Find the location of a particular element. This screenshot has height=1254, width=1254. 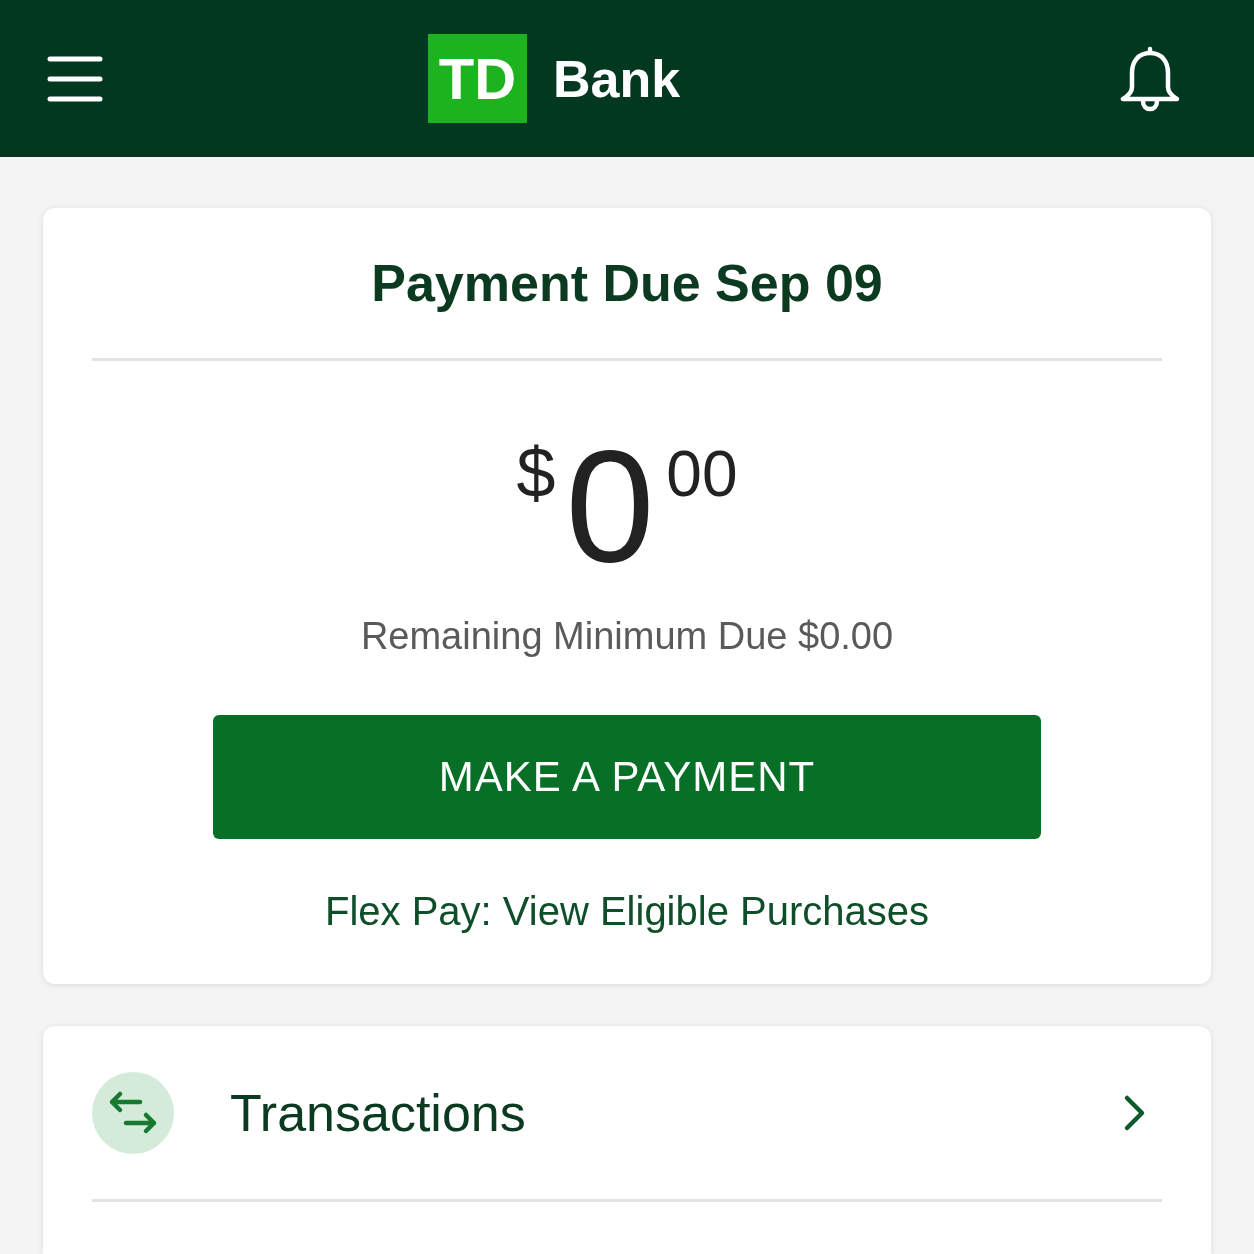

currency-symbol: $ is located at coordinates (536, 473).